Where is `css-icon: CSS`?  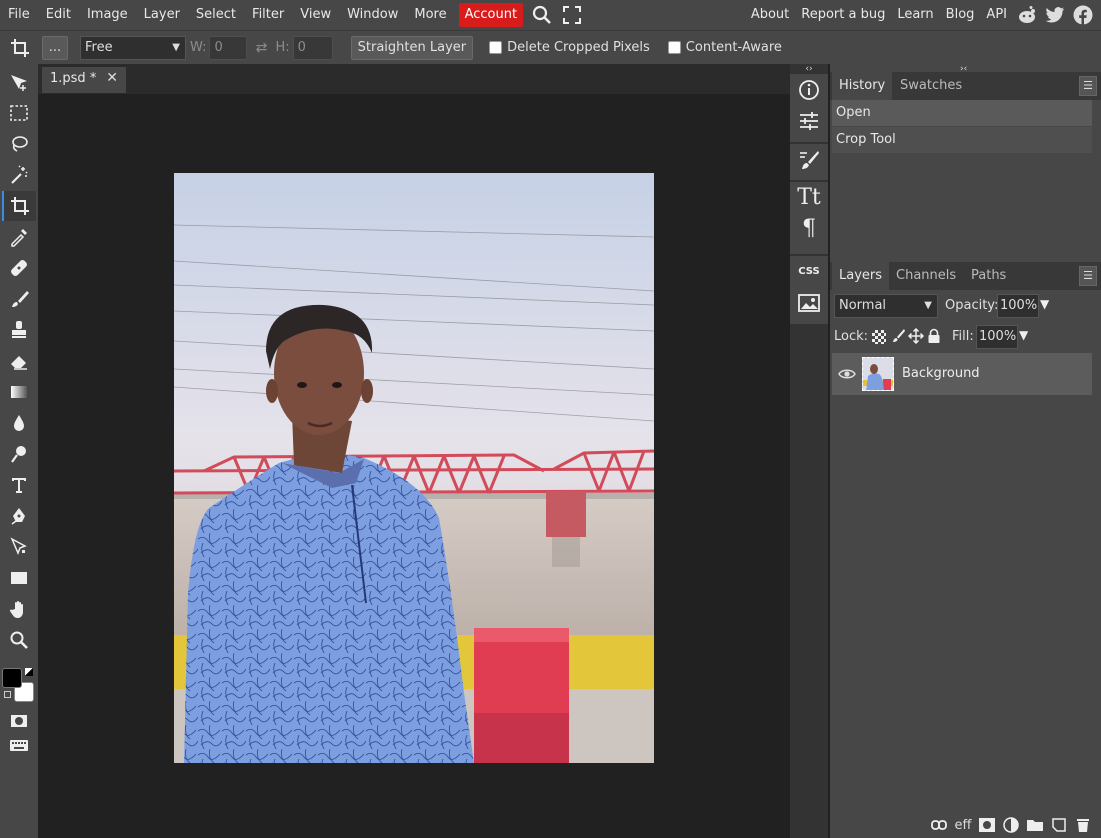 css-icon: CSS is located at coordinates (809, 271).